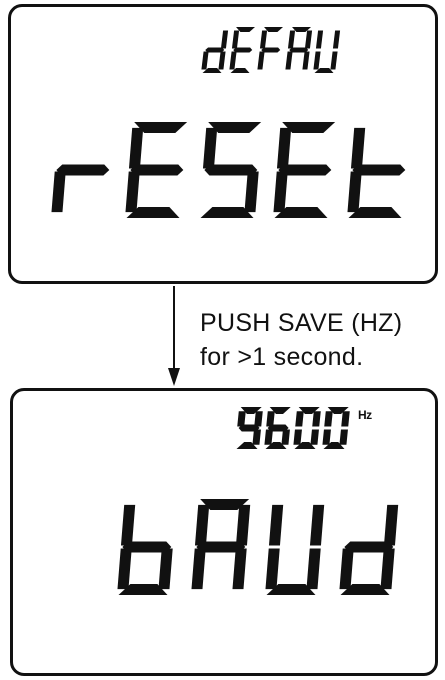 The width and height of the screenshot is (445, 680). I want to click on lcd-top-readout, so click(271, 50).